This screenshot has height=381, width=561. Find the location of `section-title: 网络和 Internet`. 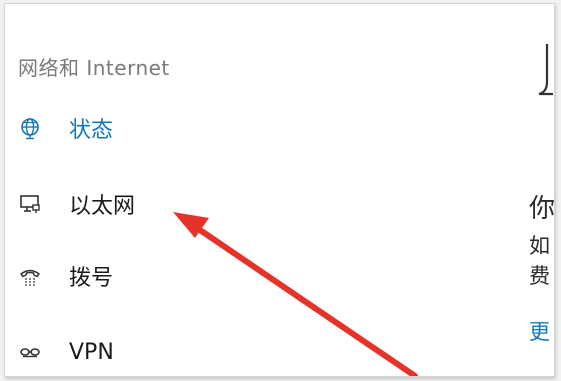

section-title: 网络和 Internet is located at coordinates (94, 68).